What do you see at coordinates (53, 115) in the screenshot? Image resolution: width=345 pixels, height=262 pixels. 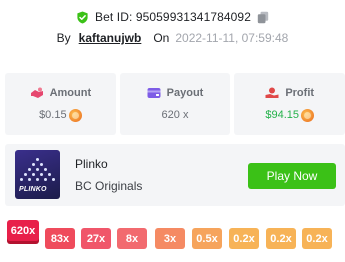 I see `stat-amount-value: $0.15` at bounding box center [53, 115].